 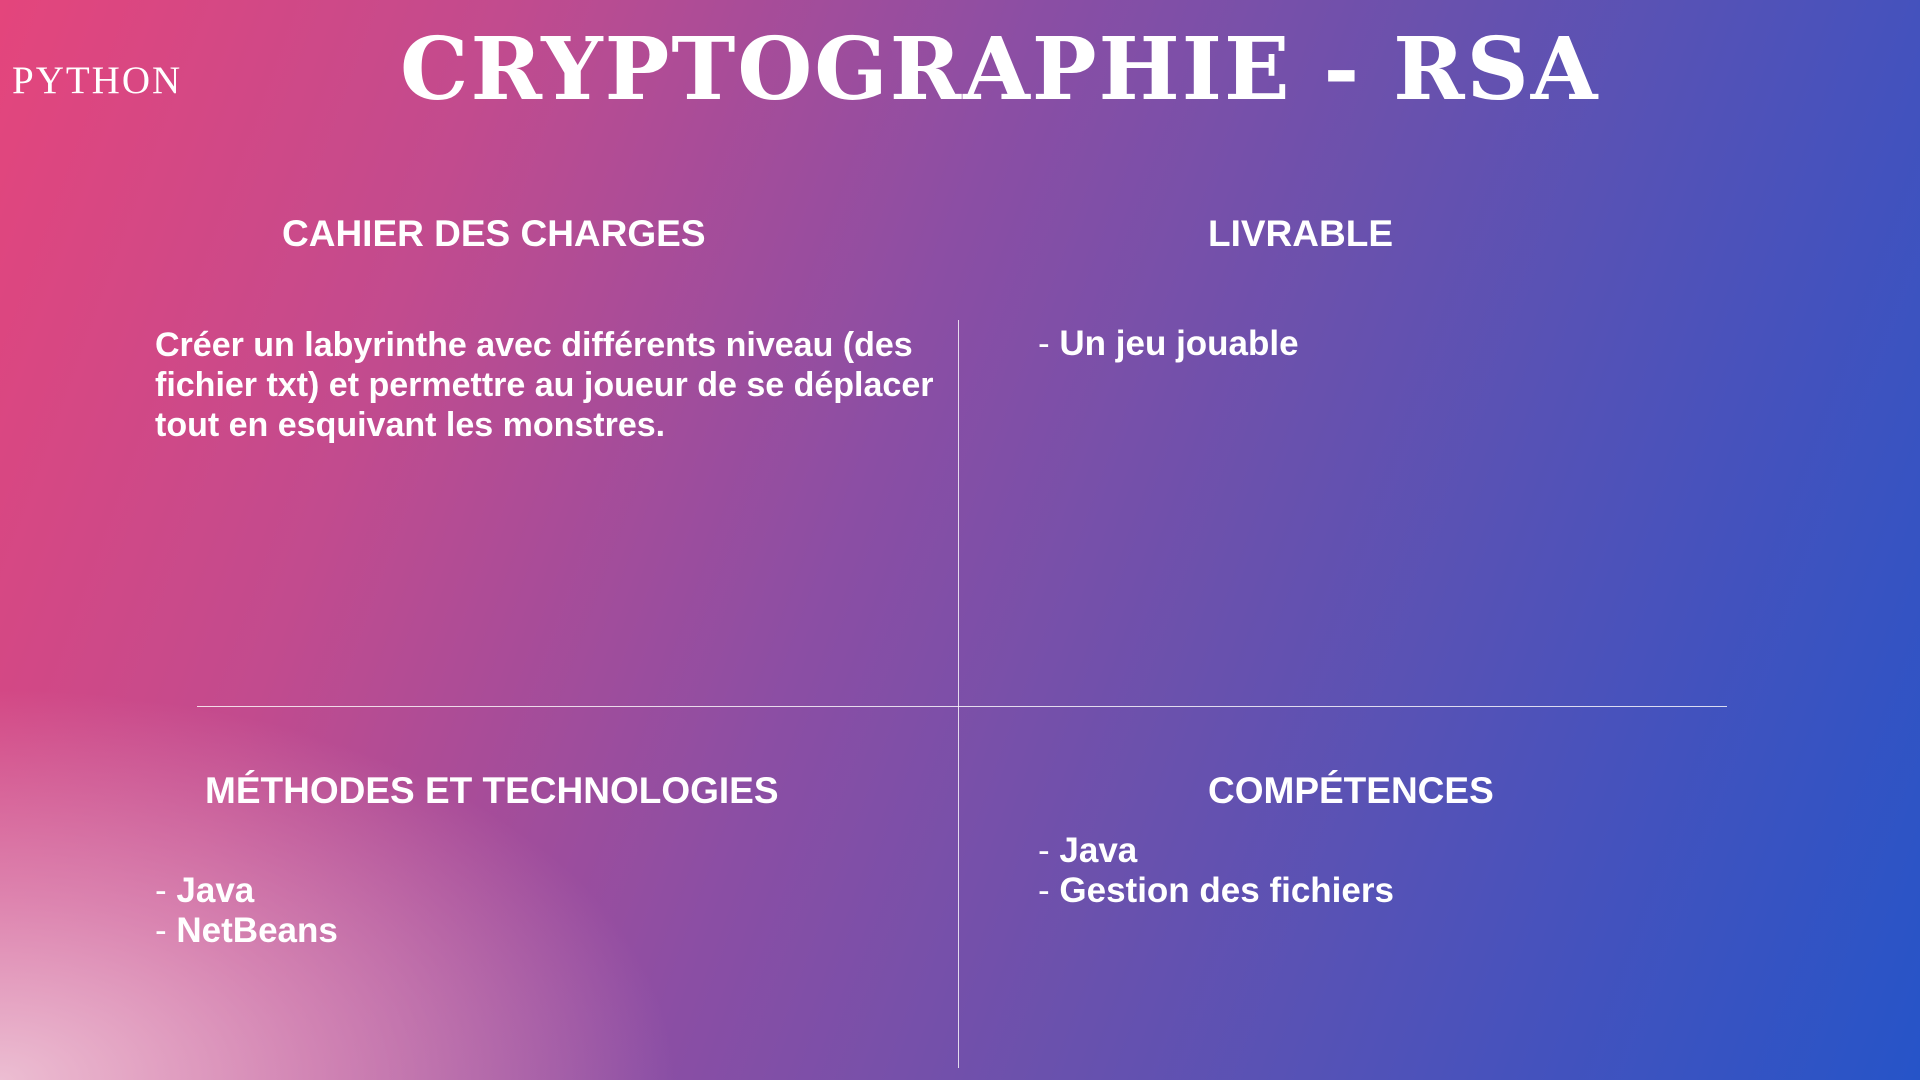 What do you see at coordinates (1300, 233) in the screenshot?
I see `section-heading-livrable: LIVRABLE` at bounding box center [1300, 233].